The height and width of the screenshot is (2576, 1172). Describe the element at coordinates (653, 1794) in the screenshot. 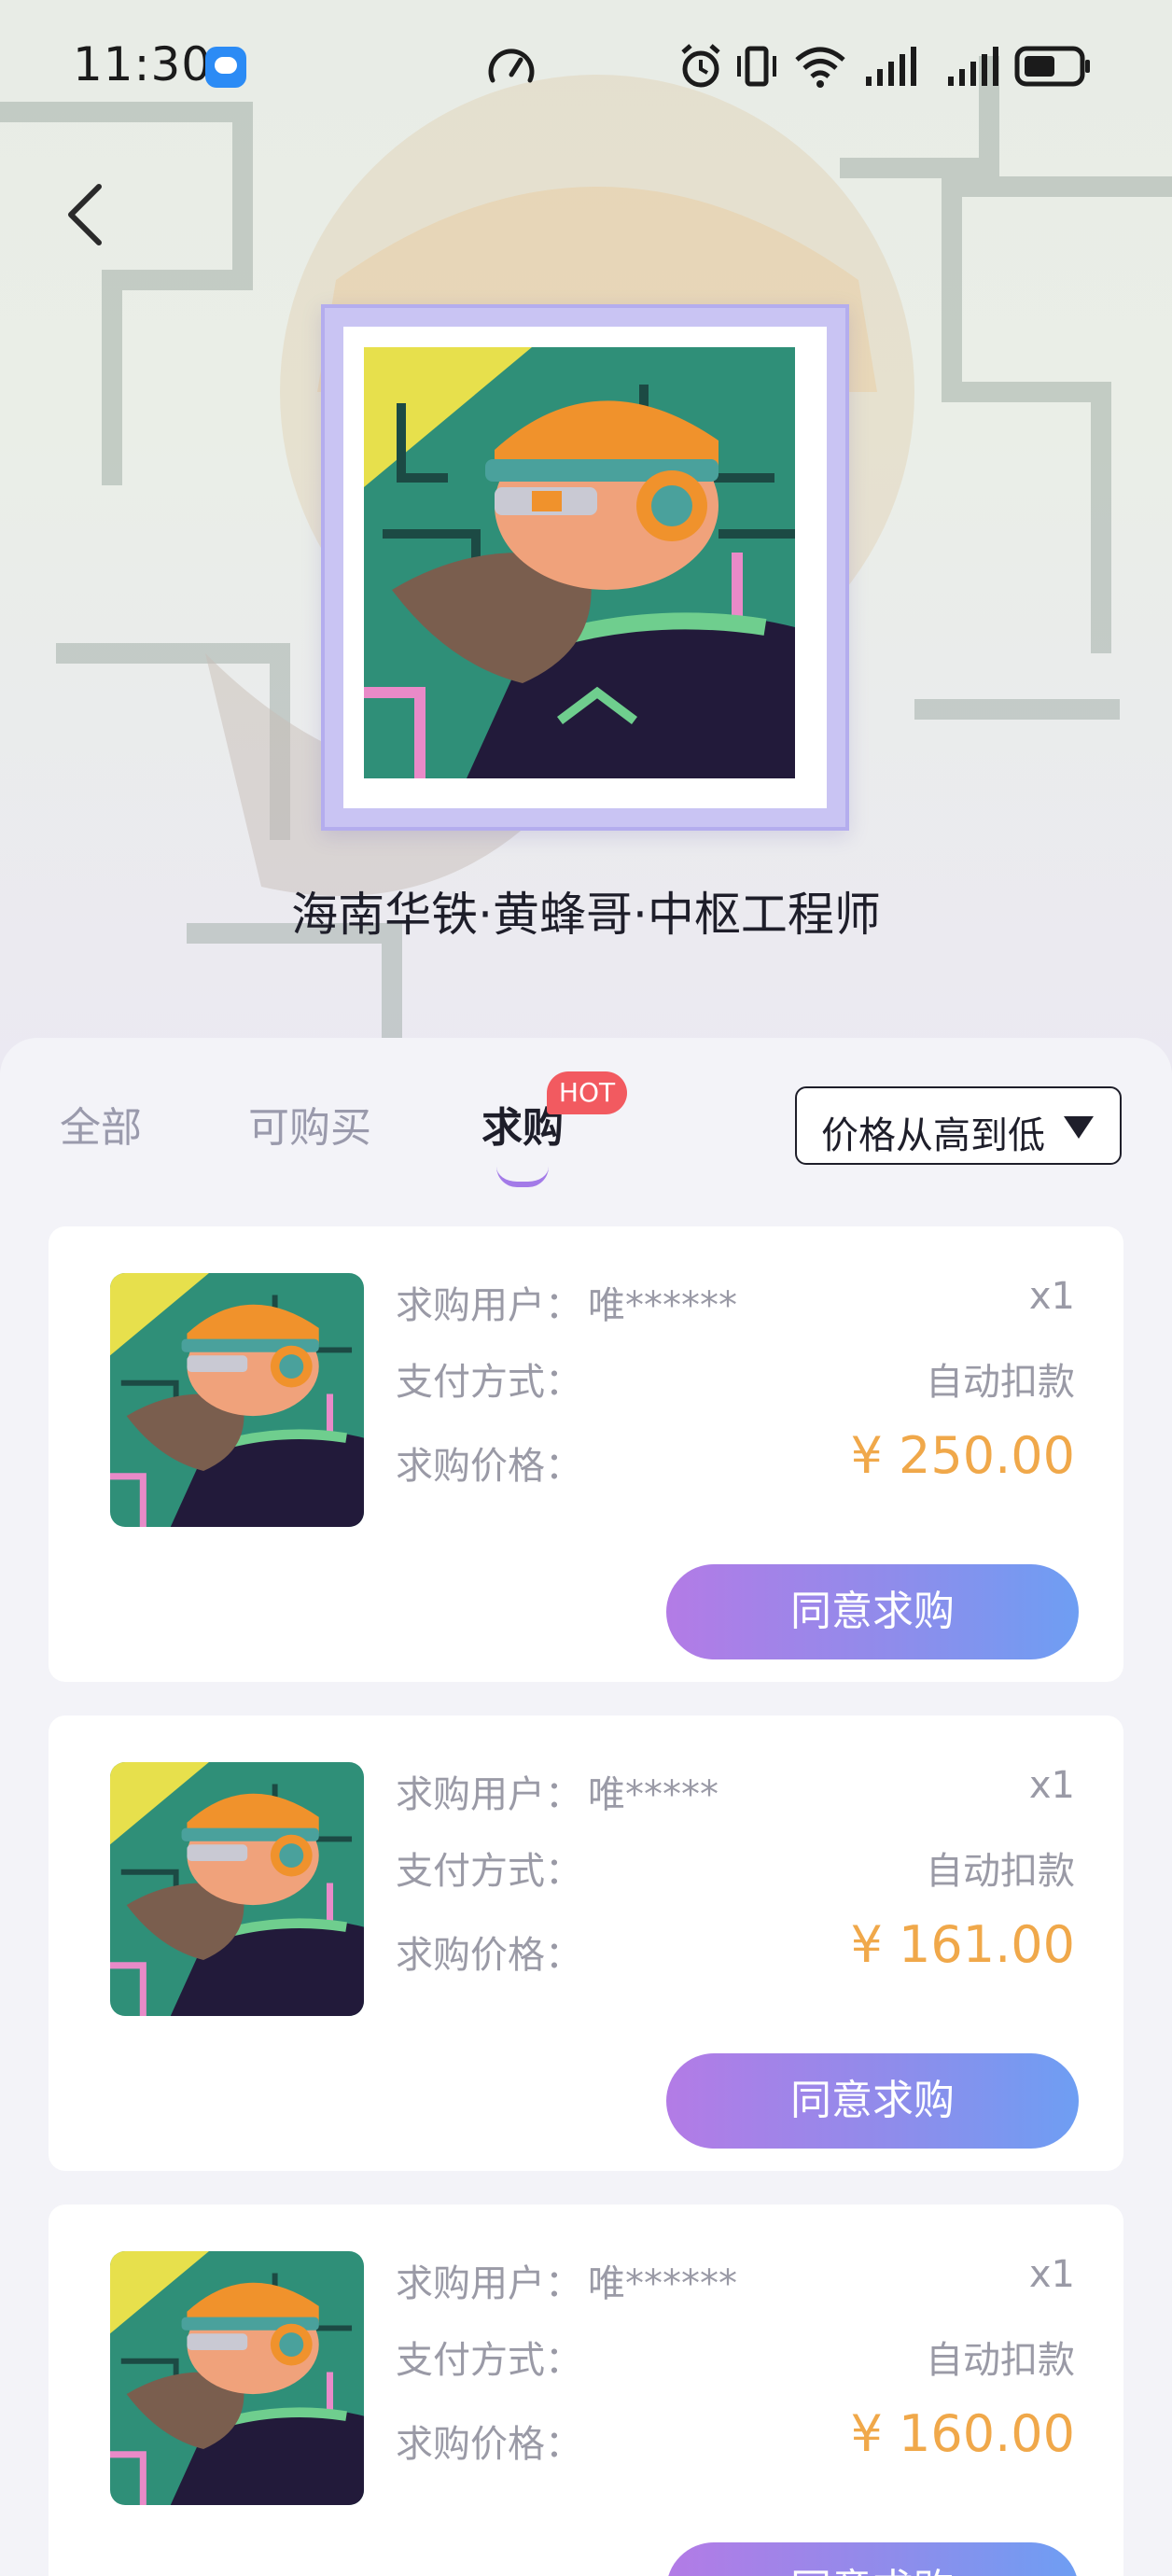

I see `buyer-user-value: 唯*****` at that location.